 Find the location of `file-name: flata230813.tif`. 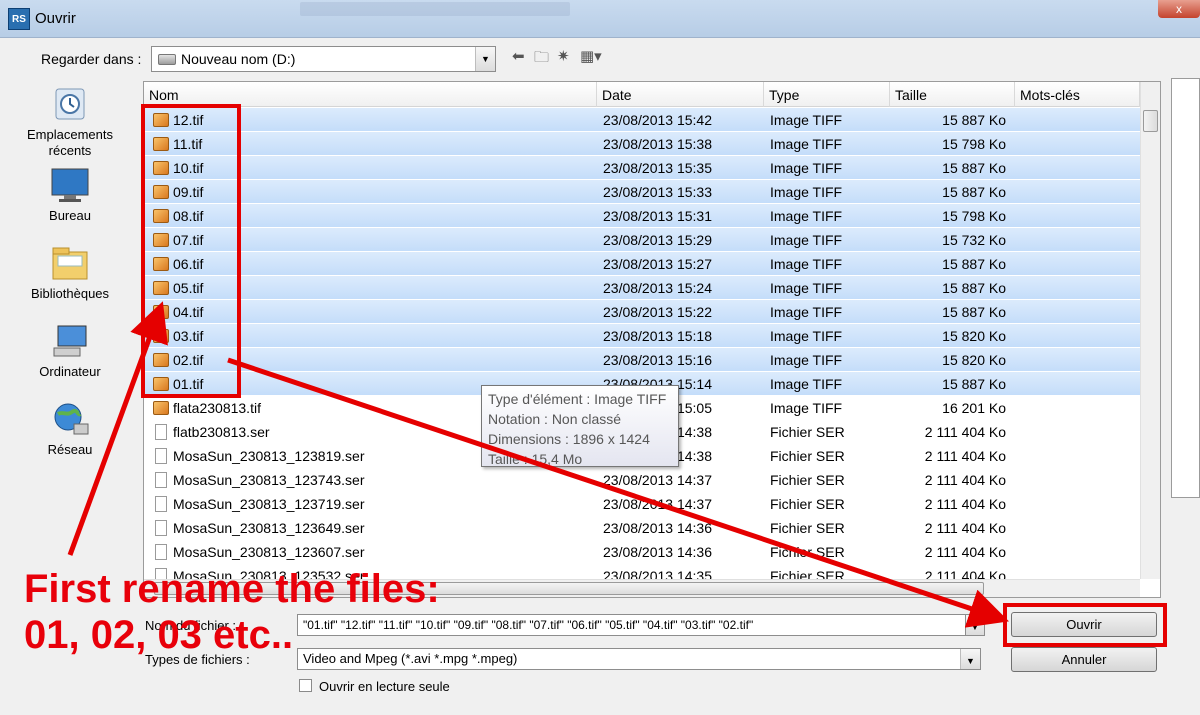

file-name: flata230813.tif is located at coordinates (217, 408).